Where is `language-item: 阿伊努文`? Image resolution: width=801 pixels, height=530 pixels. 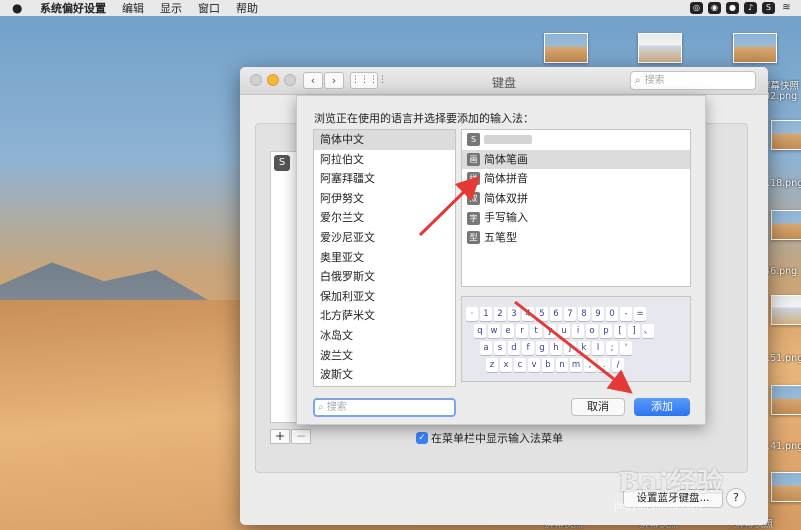 language-item: 阿伊努文 is located at coordinates (384, 199).